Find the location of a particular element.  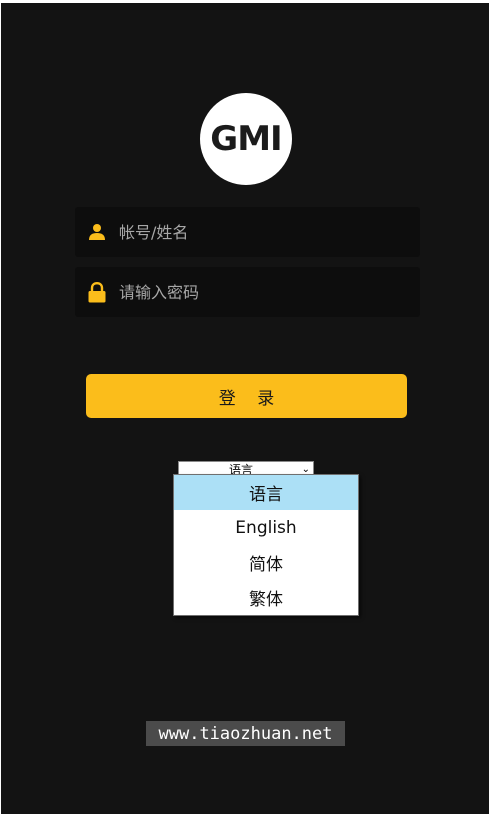

language-option: English is located at coordinates (266, 527).